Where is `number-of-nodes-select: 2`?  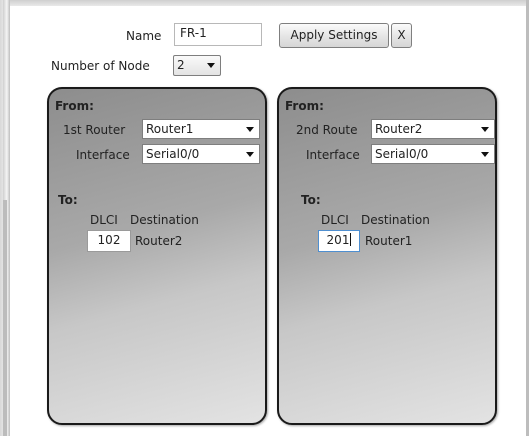 number-of-nodes-select: 2 is located at coordinates (197, 65).